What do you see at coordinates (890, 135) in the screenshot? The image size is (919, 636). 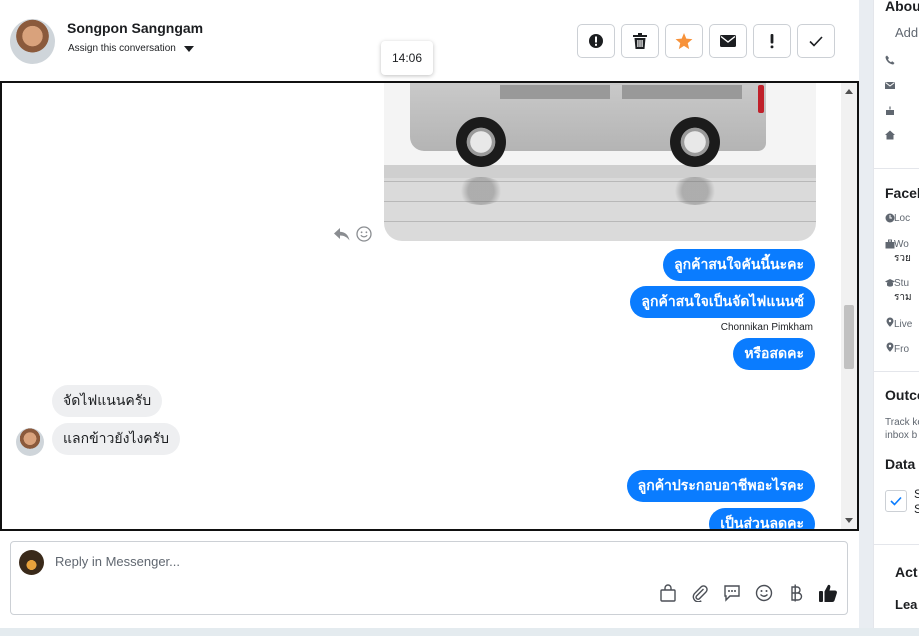 I see `home-icon` at bounding box center [890, 135].